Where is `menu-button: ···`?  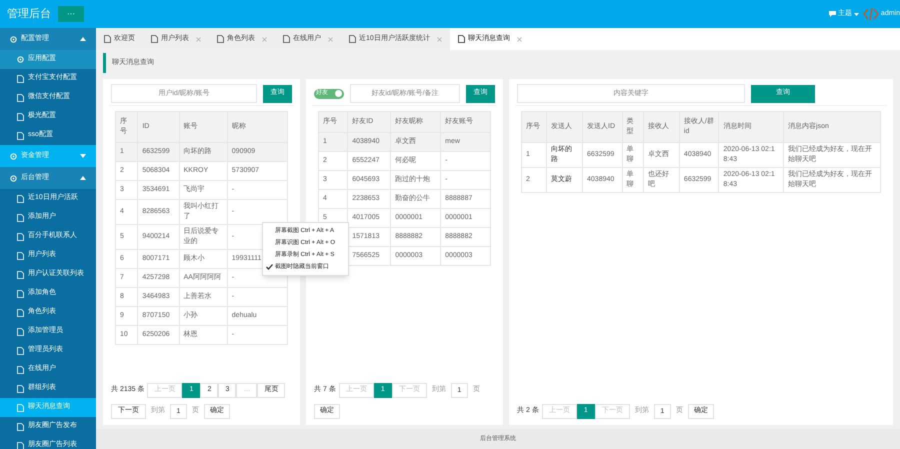 menu-button: ··· is located at coordinates (71, 14).